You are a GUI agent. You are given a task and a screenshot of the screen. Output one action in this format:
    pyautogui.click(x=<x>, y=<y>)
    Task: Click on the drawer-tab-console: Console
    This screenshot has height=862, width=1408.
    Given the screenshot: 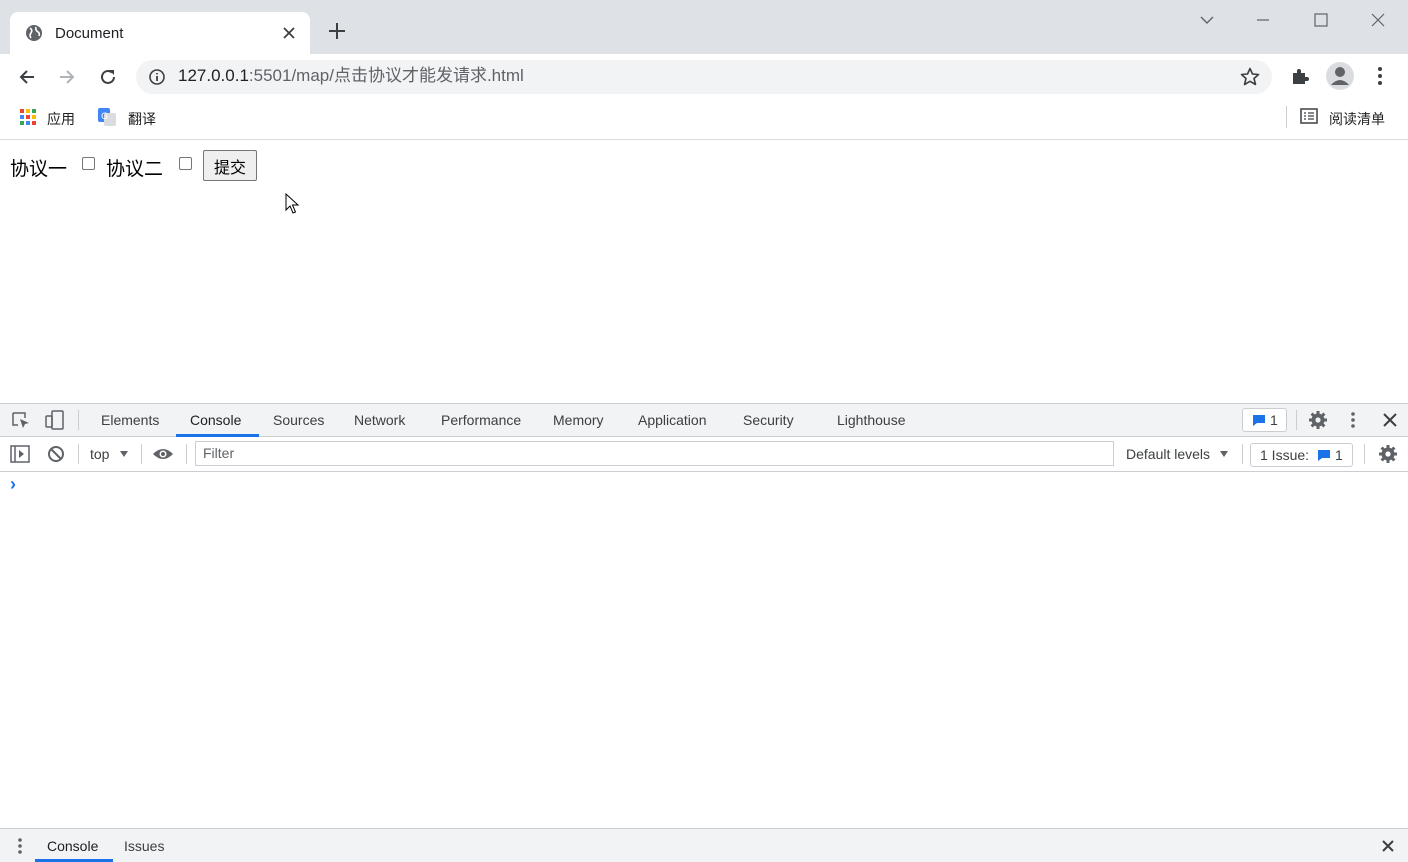 What is the action you would take?
    pyautogui.click(x=72, y=846)
    